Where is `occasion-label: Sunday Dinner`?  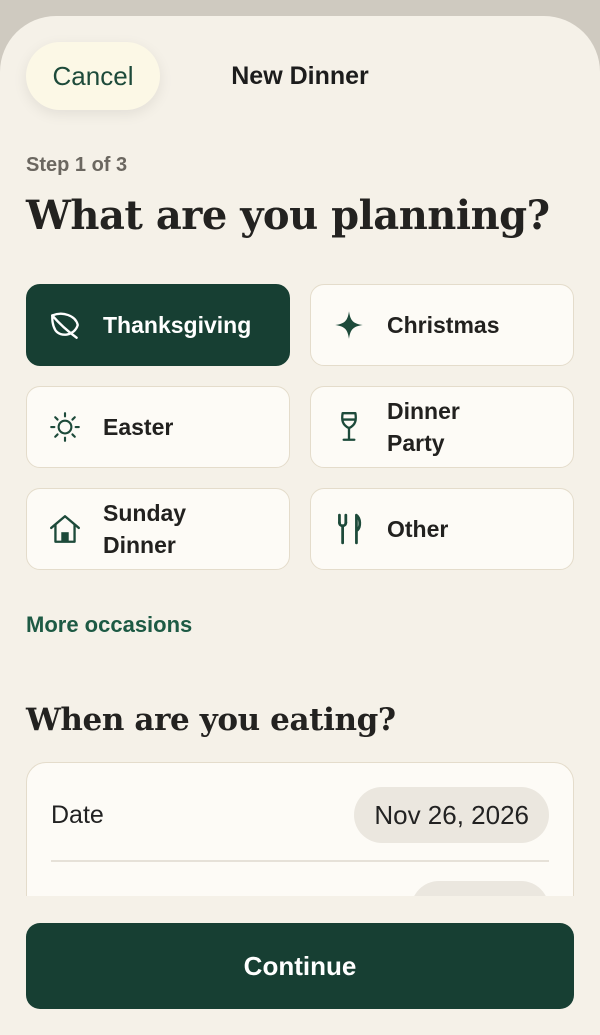
occasion-label: Sunday Dinner is located at coordinates (145, 529).